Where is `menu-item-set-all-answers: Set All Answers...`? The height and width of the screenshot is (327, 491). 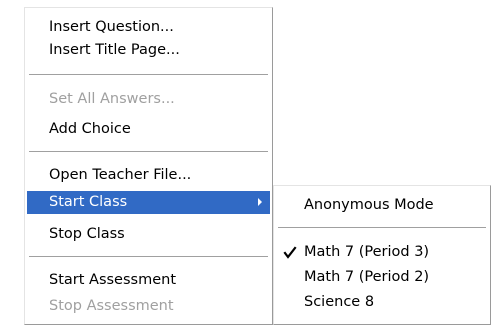 menu-item-set-all-answers: Set All Answers... is located at coordinates (148, 99).